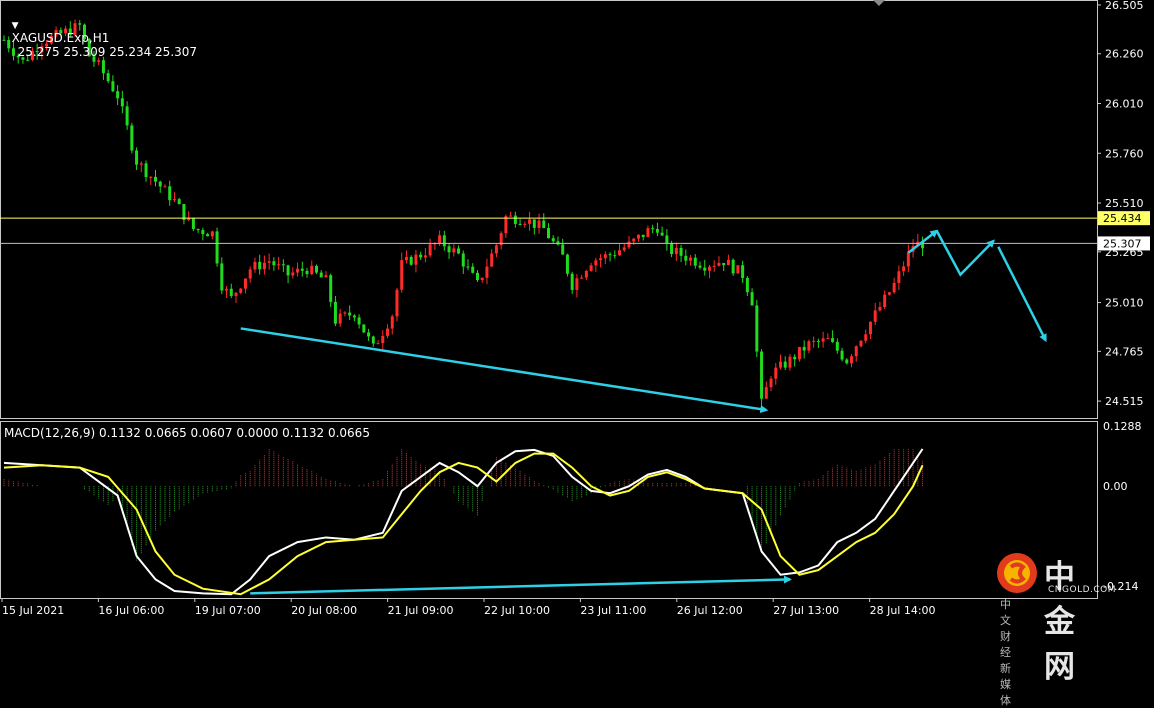  Describe the element at coordinates (1082, 590) in the screenshot. I see `watermark-en: CNGOLD.COM` at that location.